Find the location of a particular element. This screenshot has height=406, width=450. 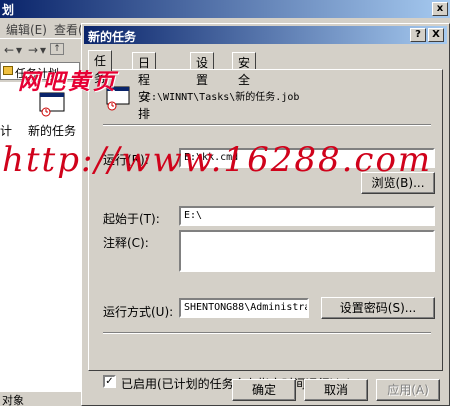

start-in-input: E:\ is located at coordinates (307, 216).